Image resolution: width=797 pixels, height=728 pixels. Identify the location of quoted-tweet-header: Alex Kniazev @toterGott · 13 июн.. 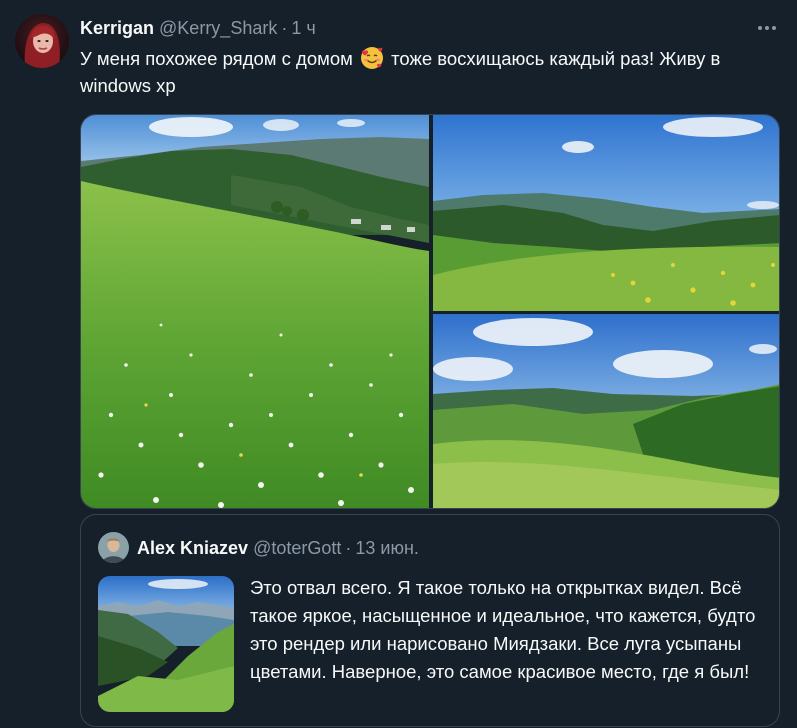
(278, 548).